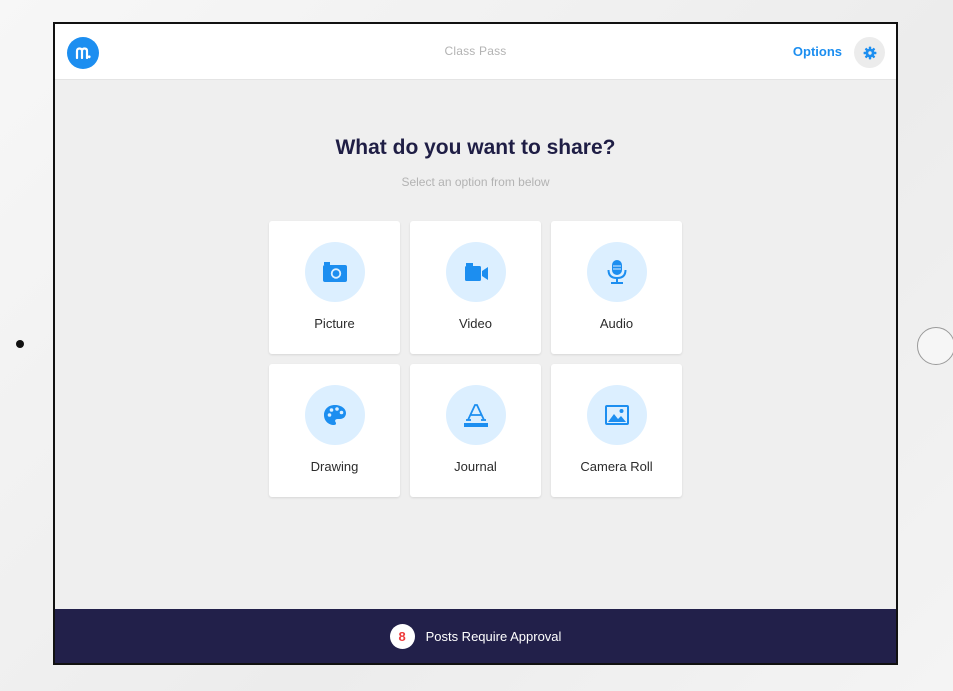 The width and height of the screenshot is (953, 691). I want to click on option-drawing: Drawing, so click(334, 430).